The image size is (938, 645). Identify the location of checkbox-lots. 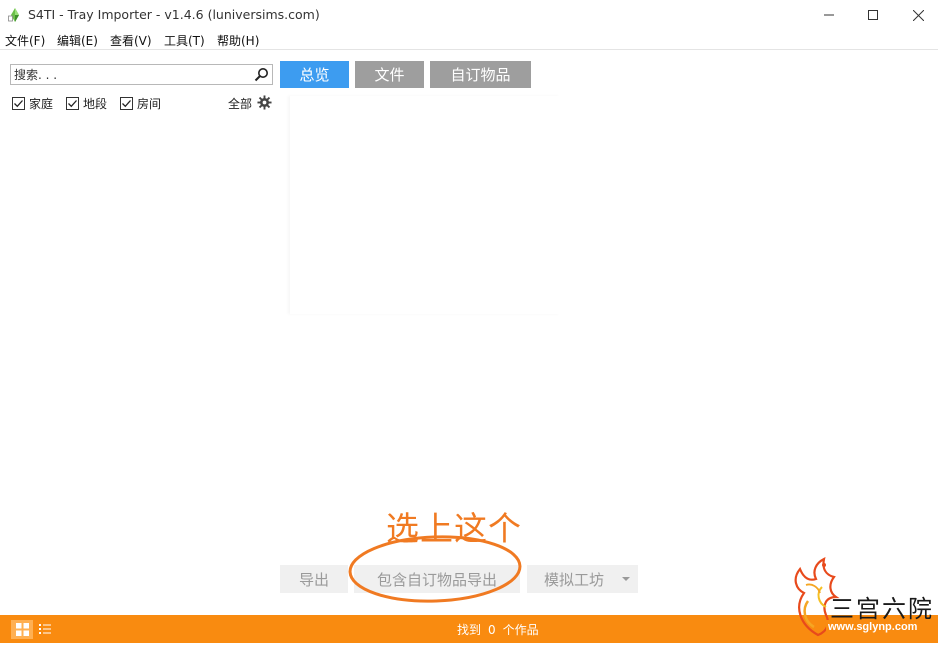
(72, 103).